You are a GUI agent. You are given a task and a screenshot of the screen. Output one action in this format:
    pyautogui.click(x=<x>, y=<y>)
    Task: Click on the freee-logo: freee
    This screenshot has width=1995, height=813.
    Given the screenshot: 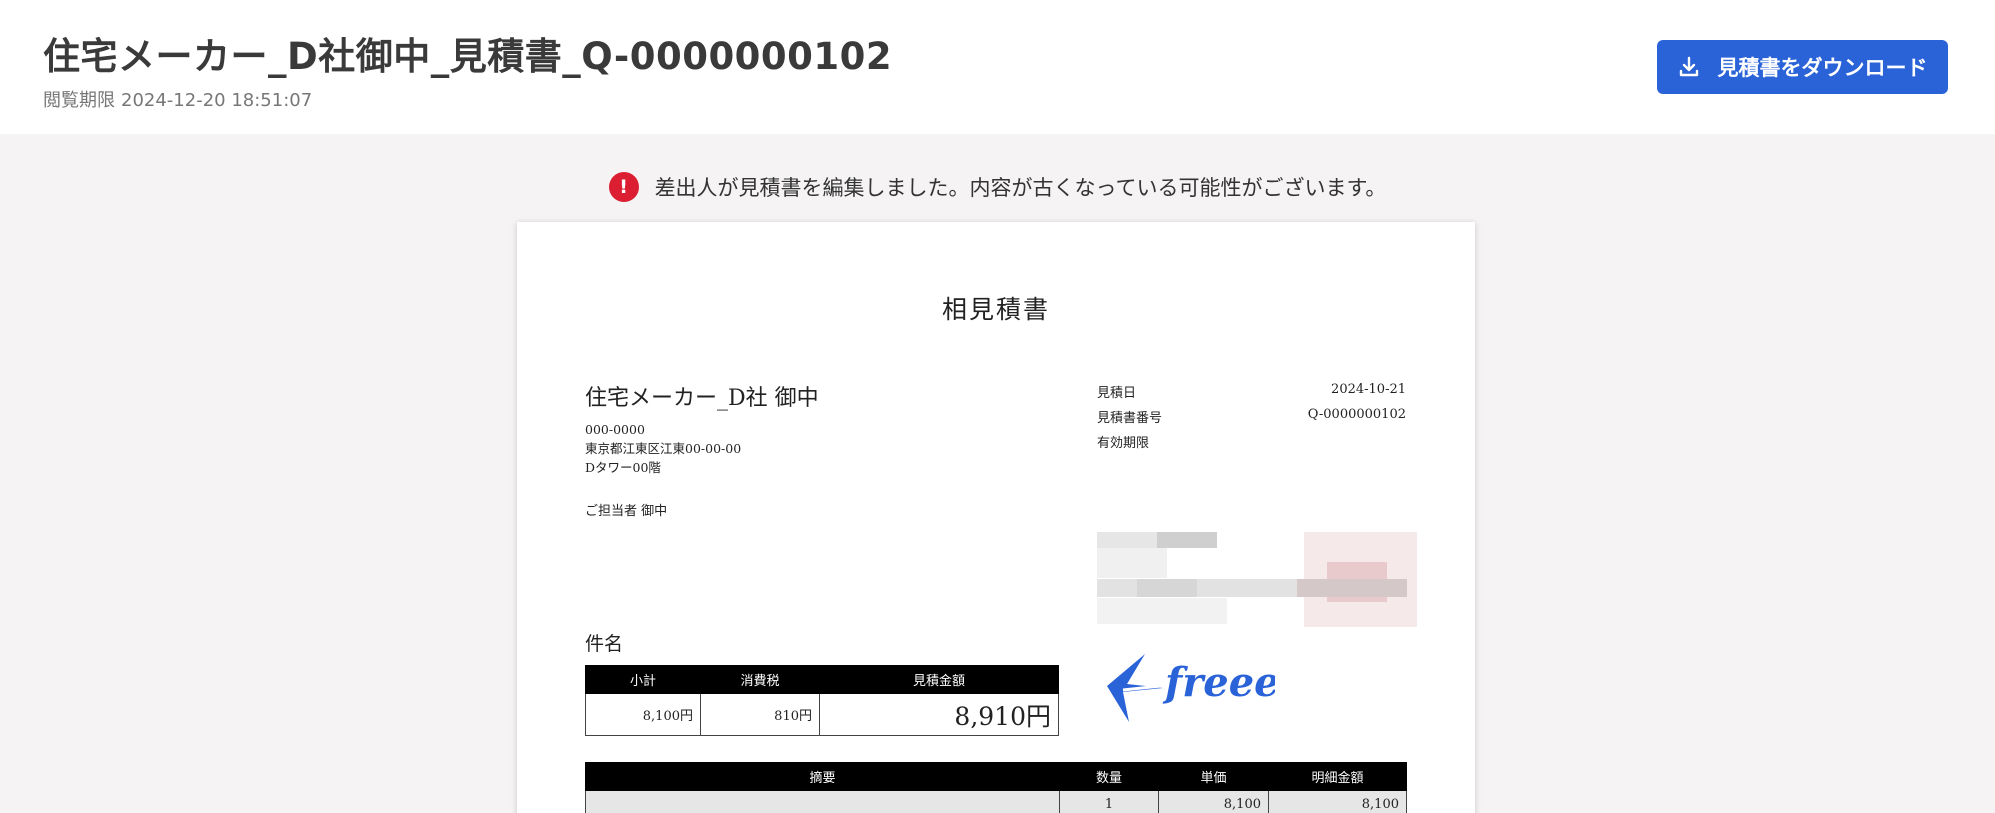 What is the action you would take?
    pyautogui.click(x=1192, y=691)
    